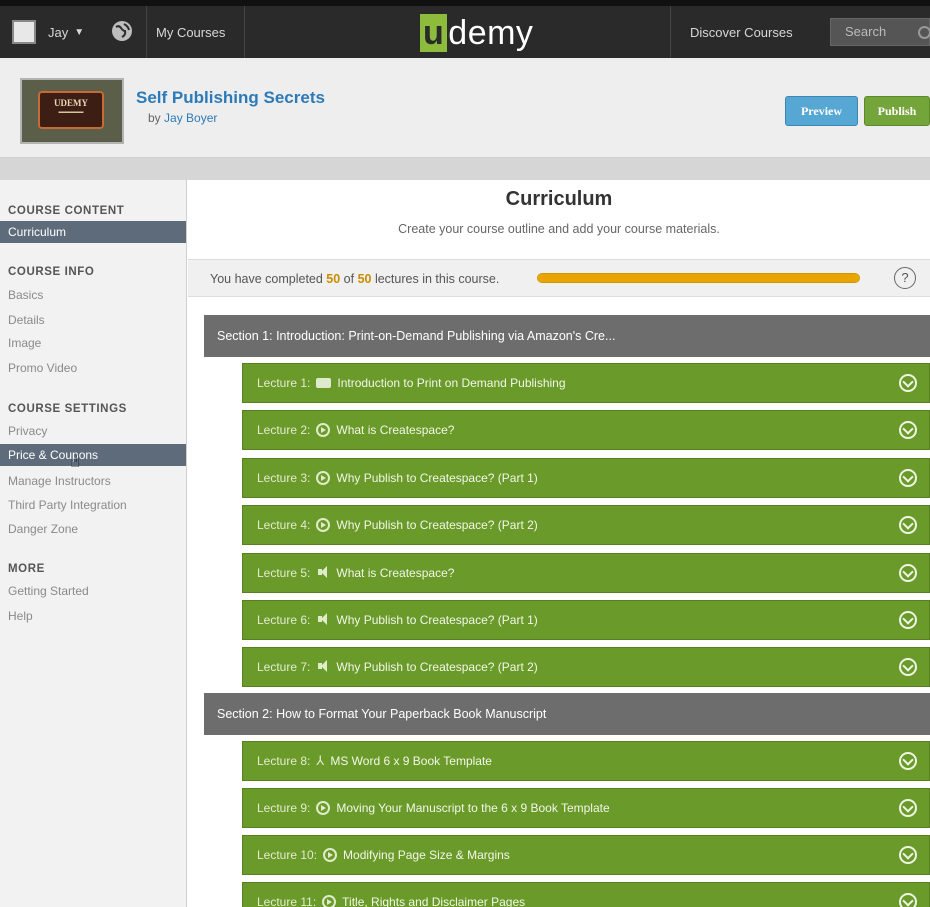  What do you see at coordinates (437, 620) in the screenshot?
I see `lecture-title: Why Publish to Createspace? (Part 1)` at bounding box center [437, 620].